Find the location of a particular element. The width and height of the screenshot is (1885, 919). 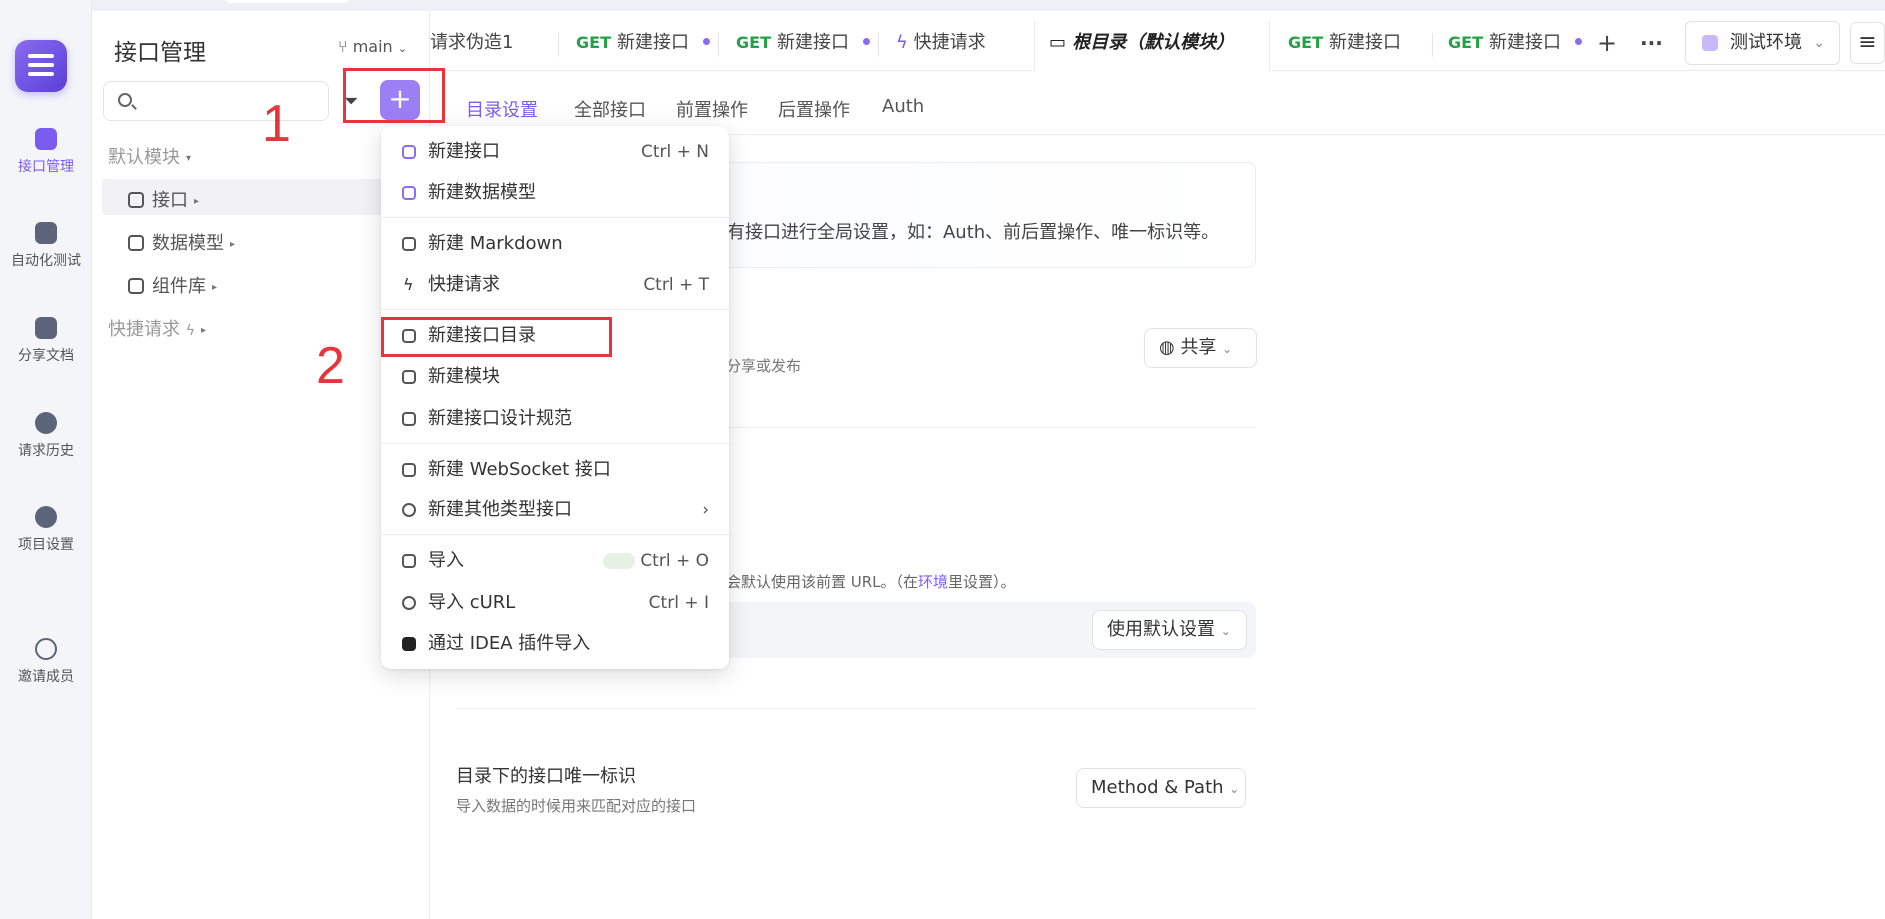

default-setting-select: 使用默认设置 ⌄ is located at coordinates (1169, 630).